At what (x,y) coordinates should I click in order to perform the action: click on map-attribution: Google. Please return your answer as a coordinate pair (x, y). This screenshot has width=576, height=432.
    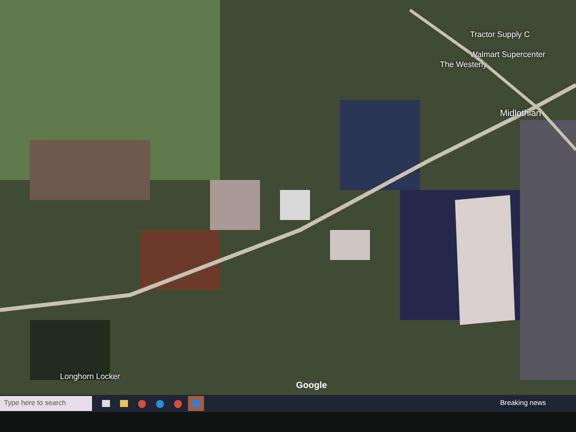
    Looking at the image, I should click on (311, 385).